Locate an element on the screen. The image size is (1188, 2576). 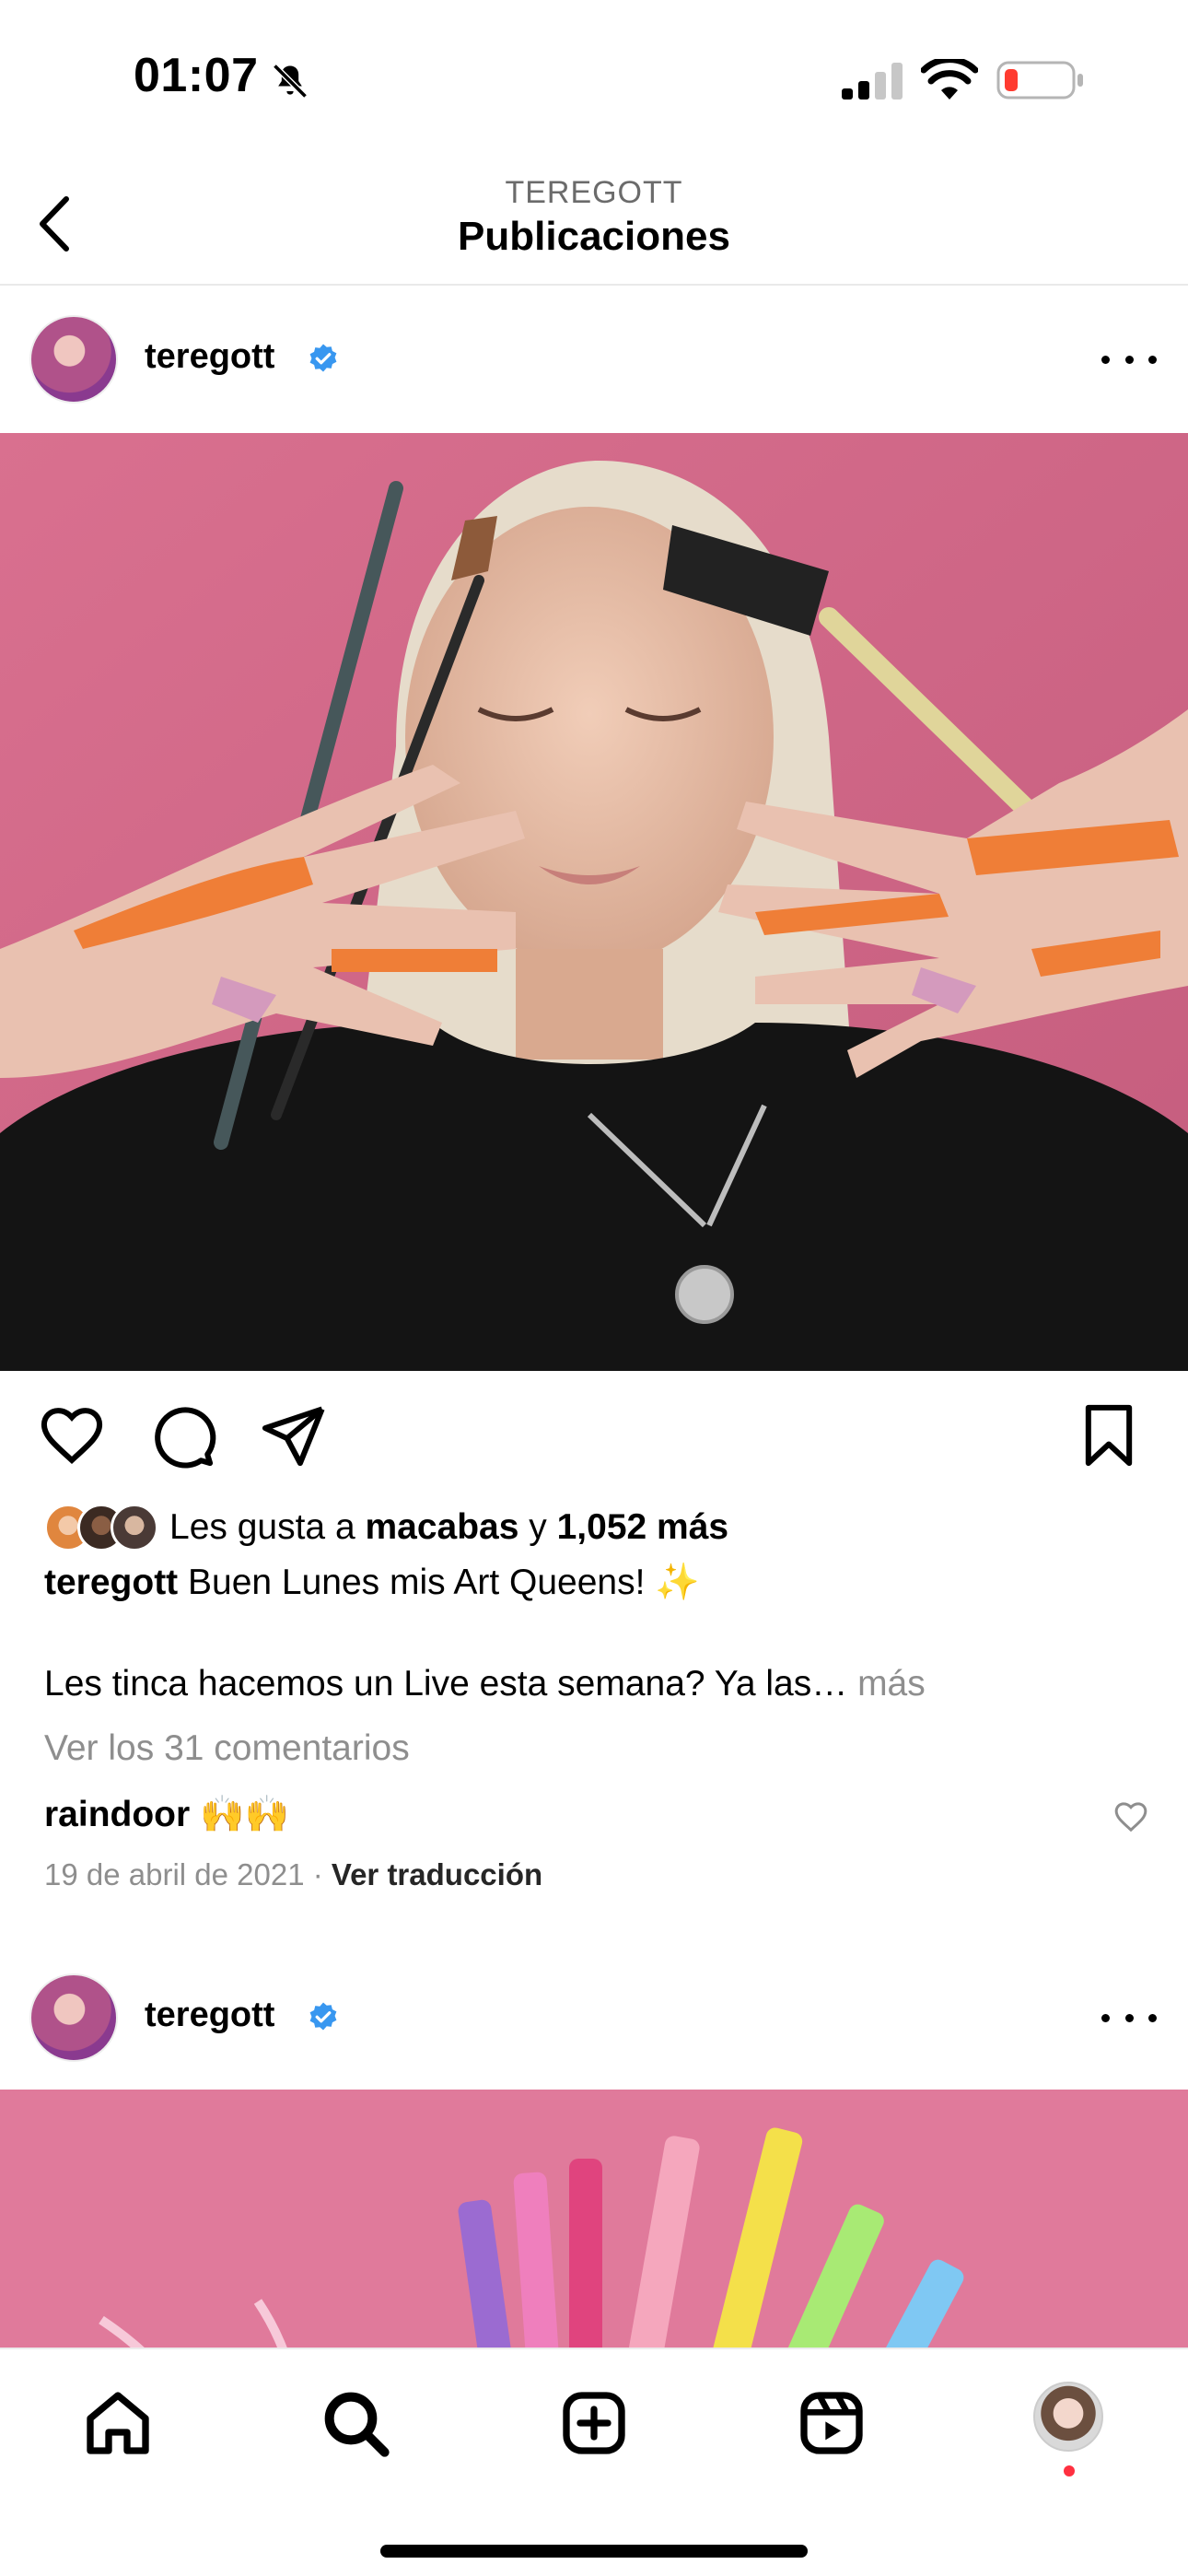
caption: teregott Buen Lunes mis Art Queens! ✨ is located at coordinates (372, 1582).